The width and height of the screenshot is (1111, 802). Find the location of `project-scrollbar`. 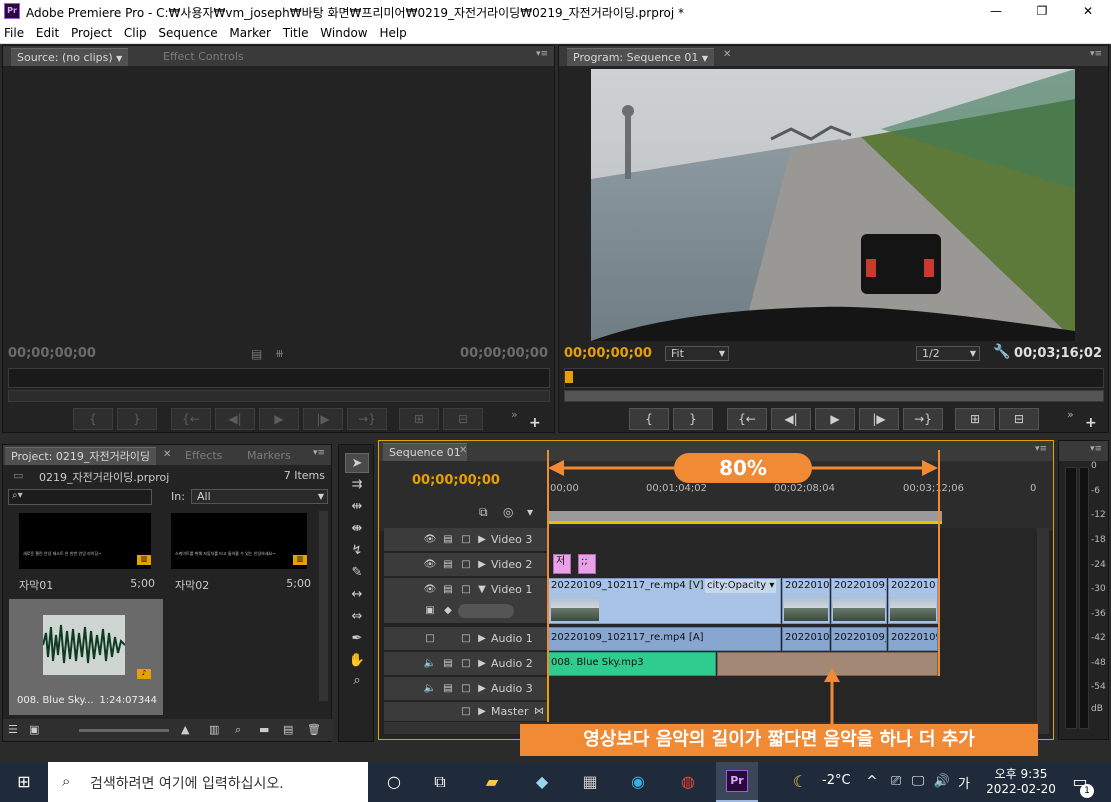

project-scrollbar is located at coordinates (323, 606).